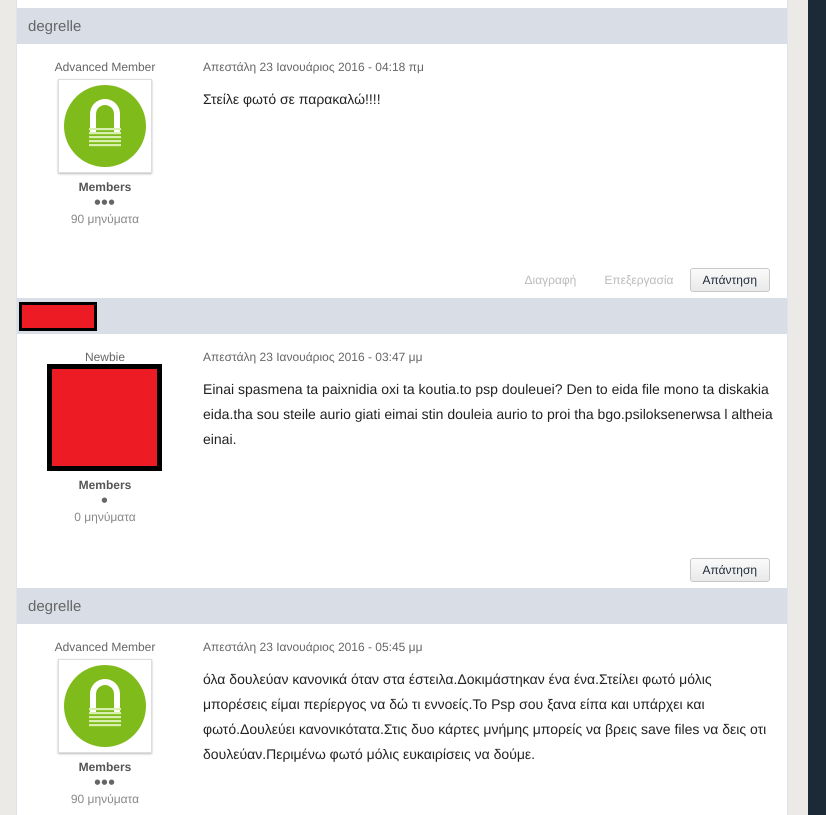 This screenshot has height=815, width=826. What do you see at coordinates (485, 717) in the screenshot?
I see `post-body: όλα δουλεύαν κανονικά όταν στα έστειλα.Δοκιμάστηκαν ένα ένα.Στείλει φωτό μόλις μπορέσεις είμαι περίεργος να δώ τι εννοείς.Το Psp σου ξανα είπα και υπάρχει και φωτό.Δουλεύει κανονικότατα.Στις δυο κάρτες μνήμης μπορείς να βρεις save files να δεις οτι δουλεύαν.Περιμένω φωτό μόλις ευκαιρίσεις να δούμε.` at bounding box center [485, 717].